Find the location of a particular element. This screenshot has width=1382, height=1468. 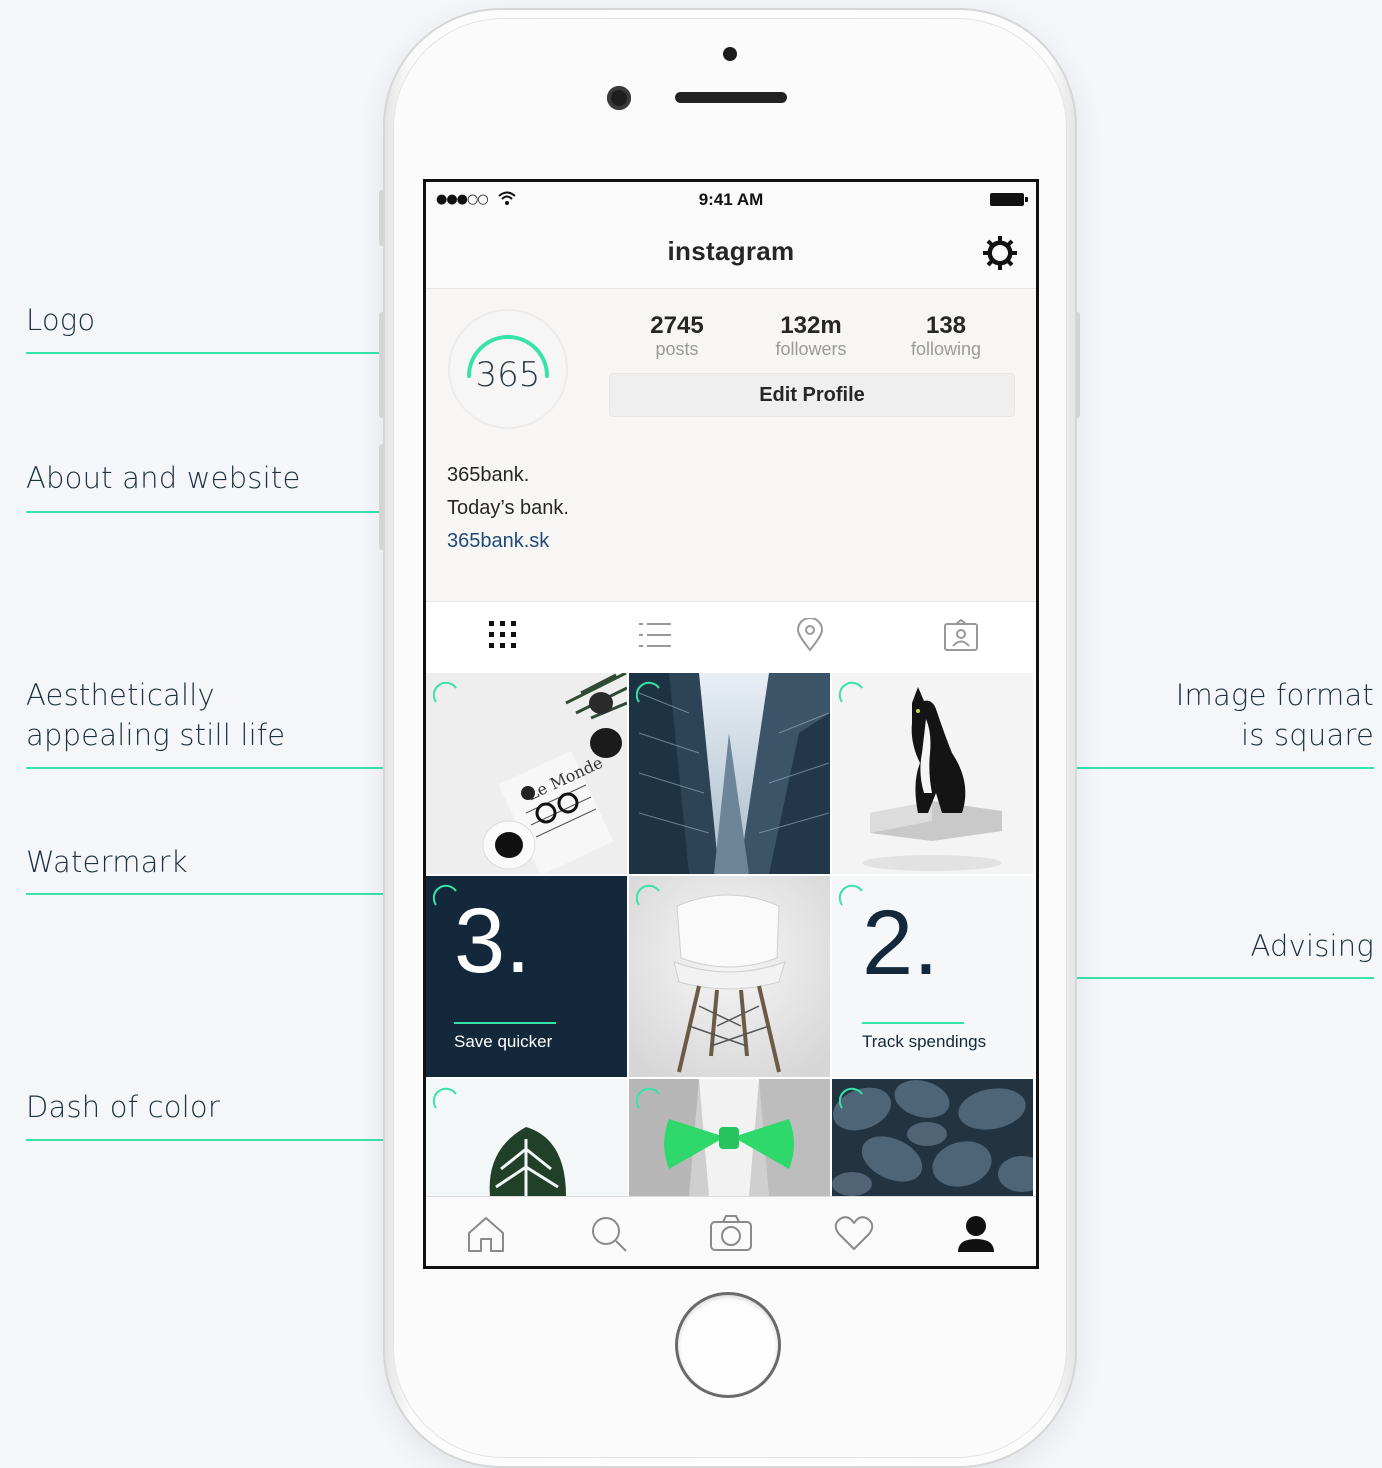

home-icon is located at coordinates (486, 1234).